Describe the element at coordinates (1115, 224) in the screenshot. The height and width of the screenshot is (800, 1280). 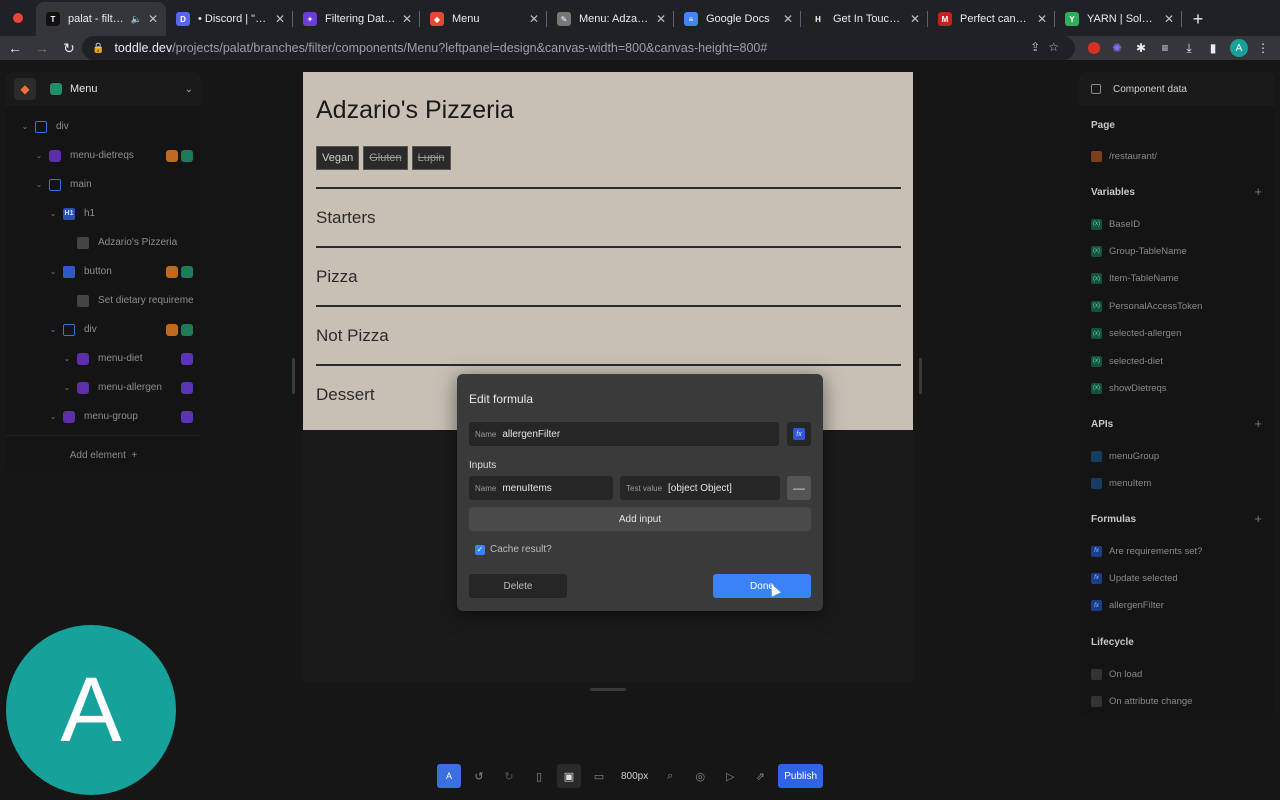
I see `variables-item: (x) BaseID` at that location.